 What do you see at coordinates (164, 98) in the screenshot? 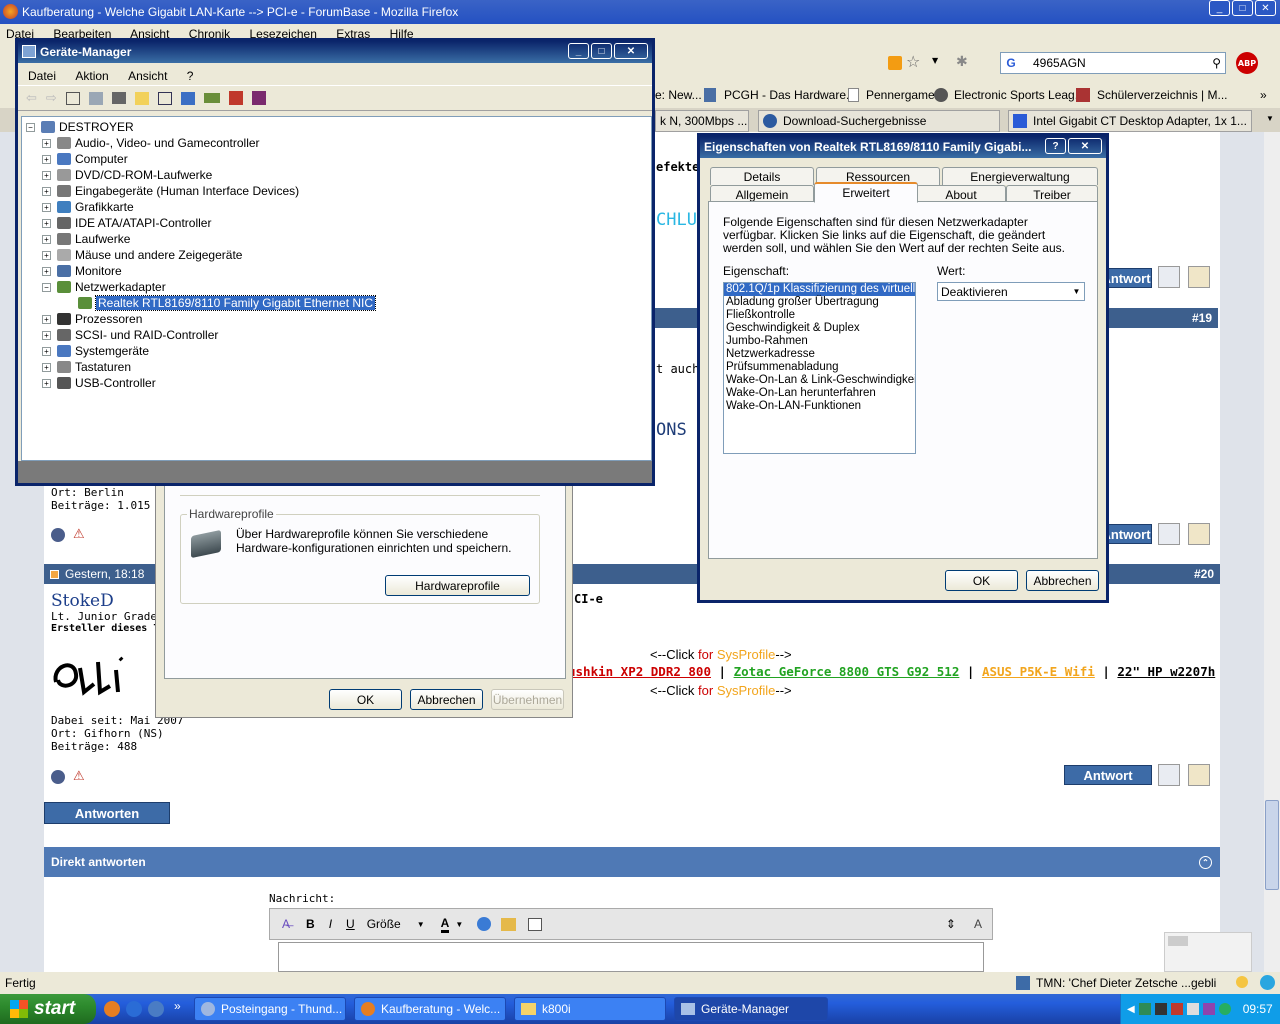
I see `view-icon` at bounding box center [164, 98].